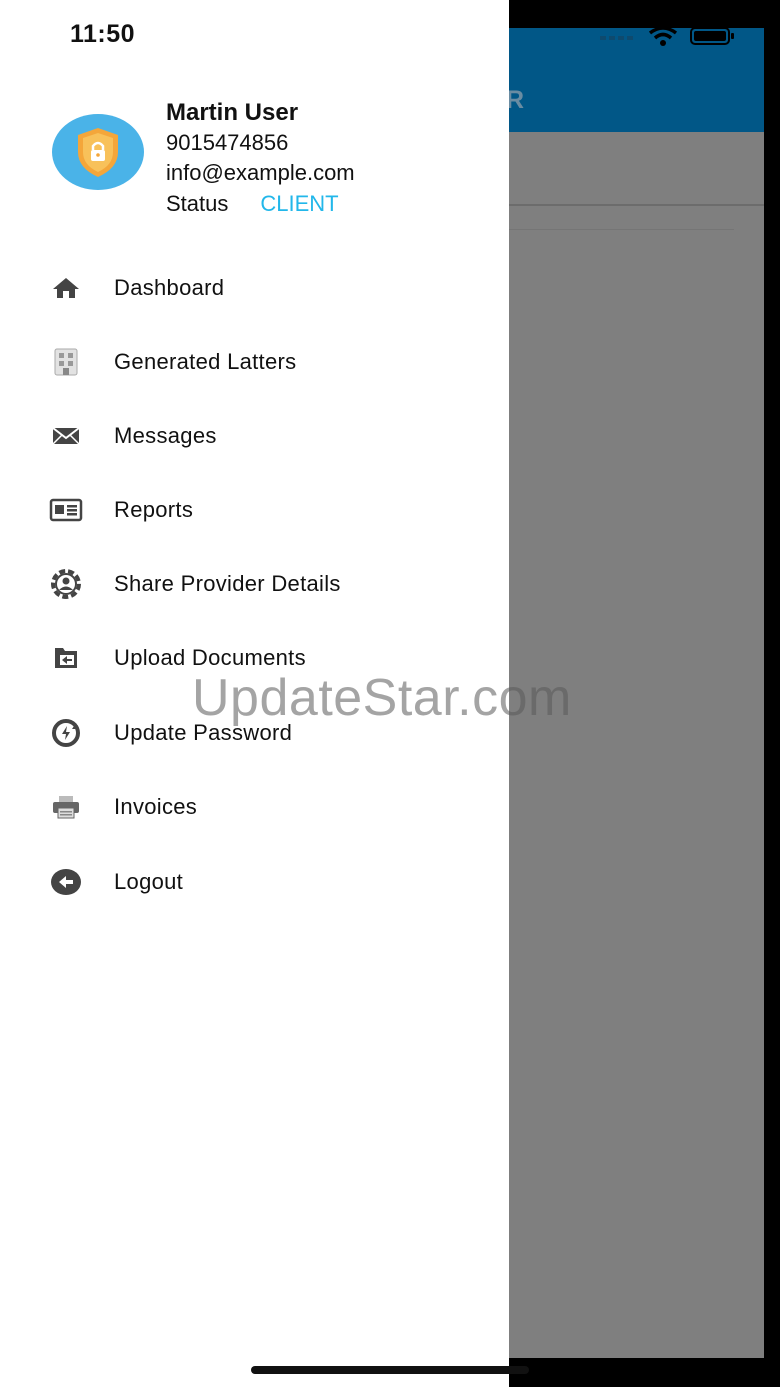  I want to click on lock-refresh-icon, so click(66, 733).